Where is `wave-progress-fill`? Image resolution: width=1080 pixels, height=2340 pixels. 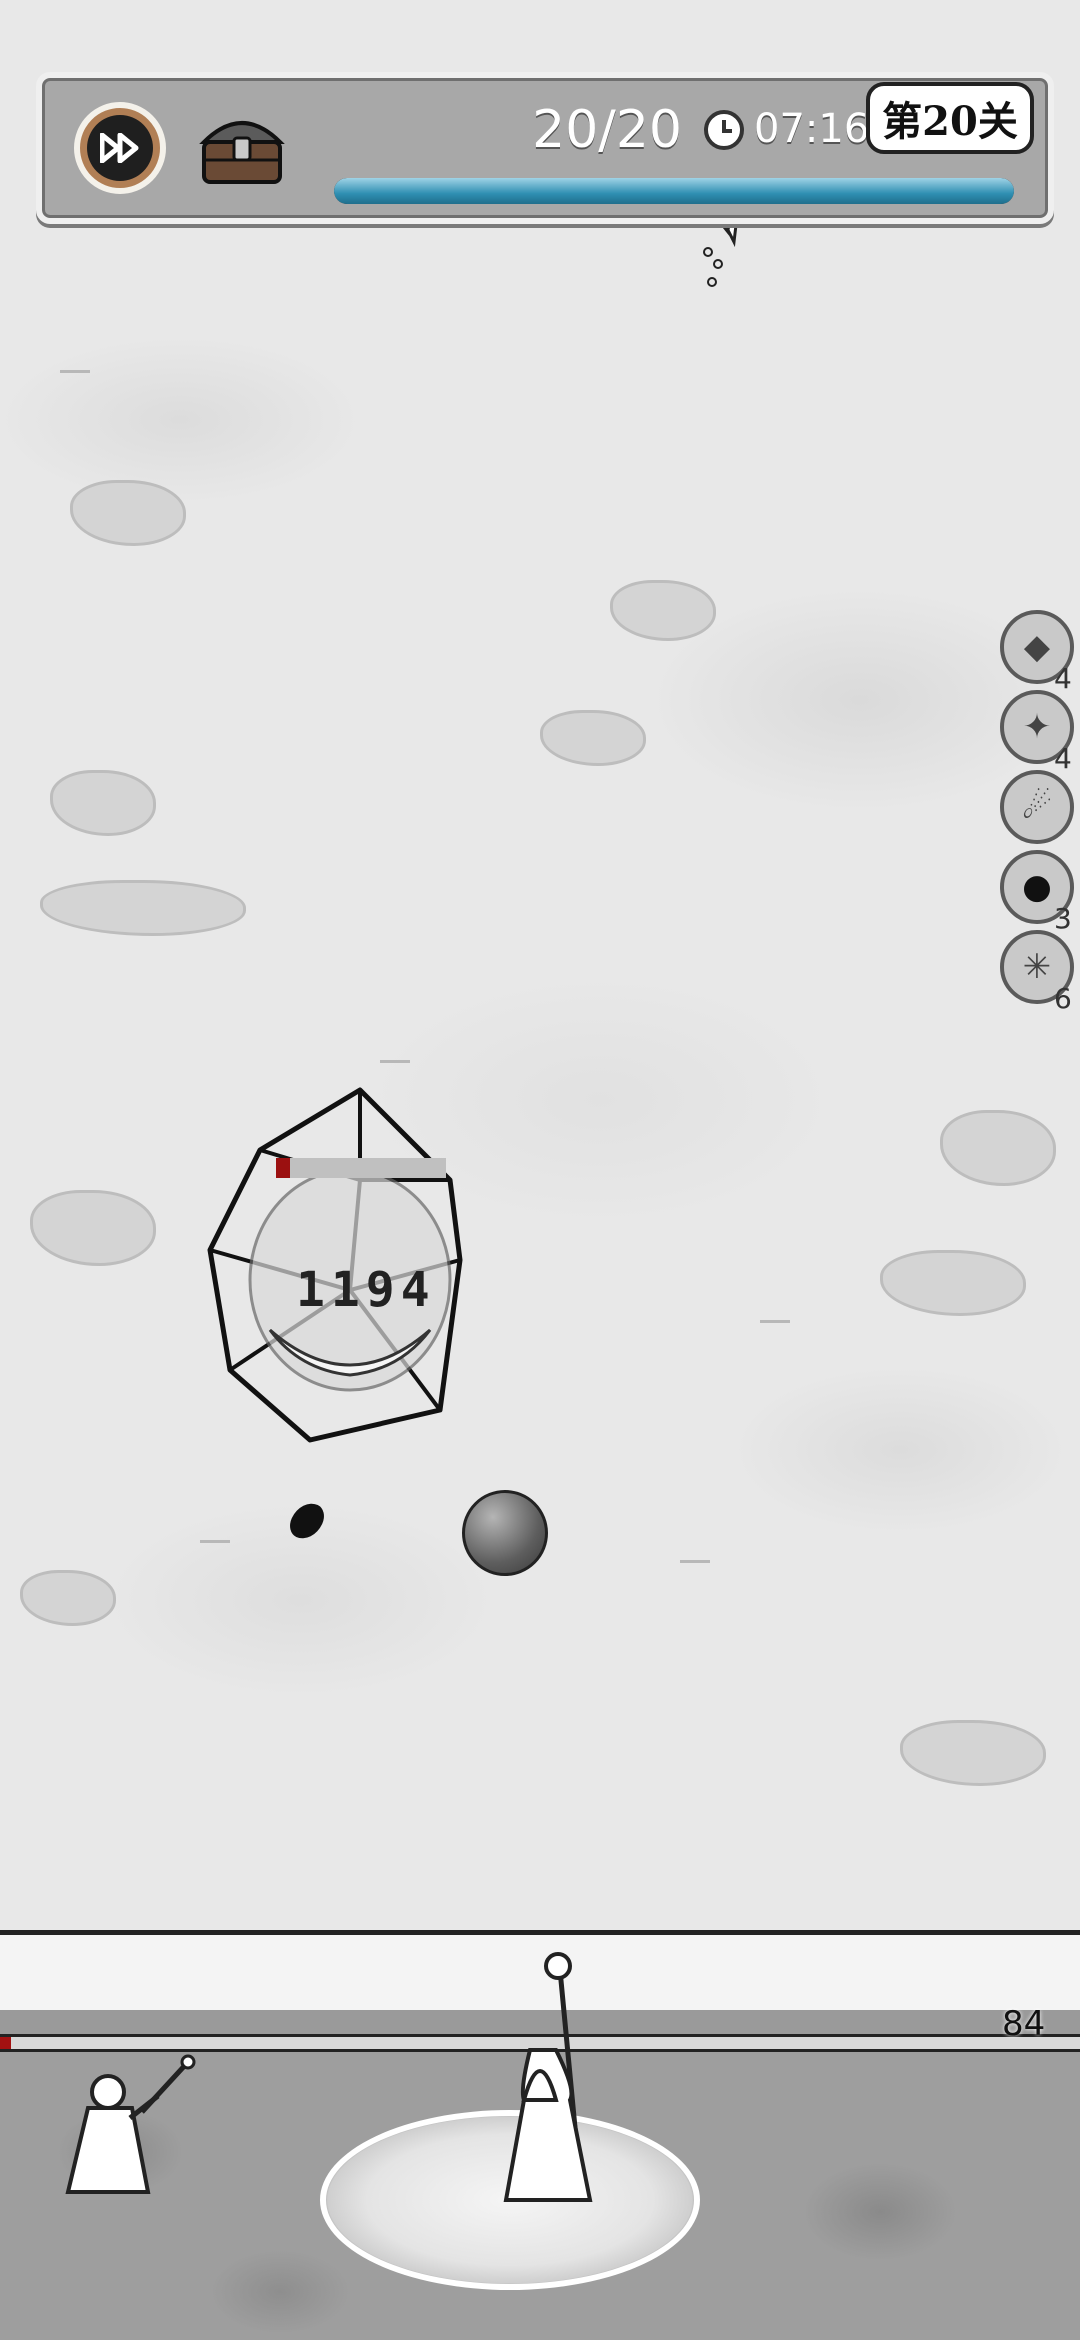 wave-progress-fill is located at coordinates (674, 191).